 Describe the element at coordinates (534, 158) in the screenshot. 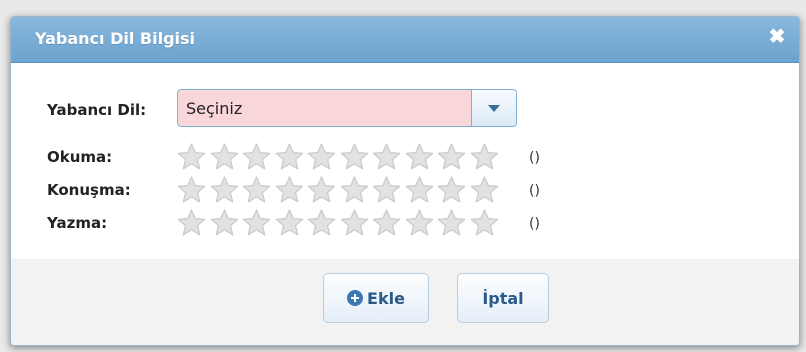

I see `reading-value: ()` at that location.